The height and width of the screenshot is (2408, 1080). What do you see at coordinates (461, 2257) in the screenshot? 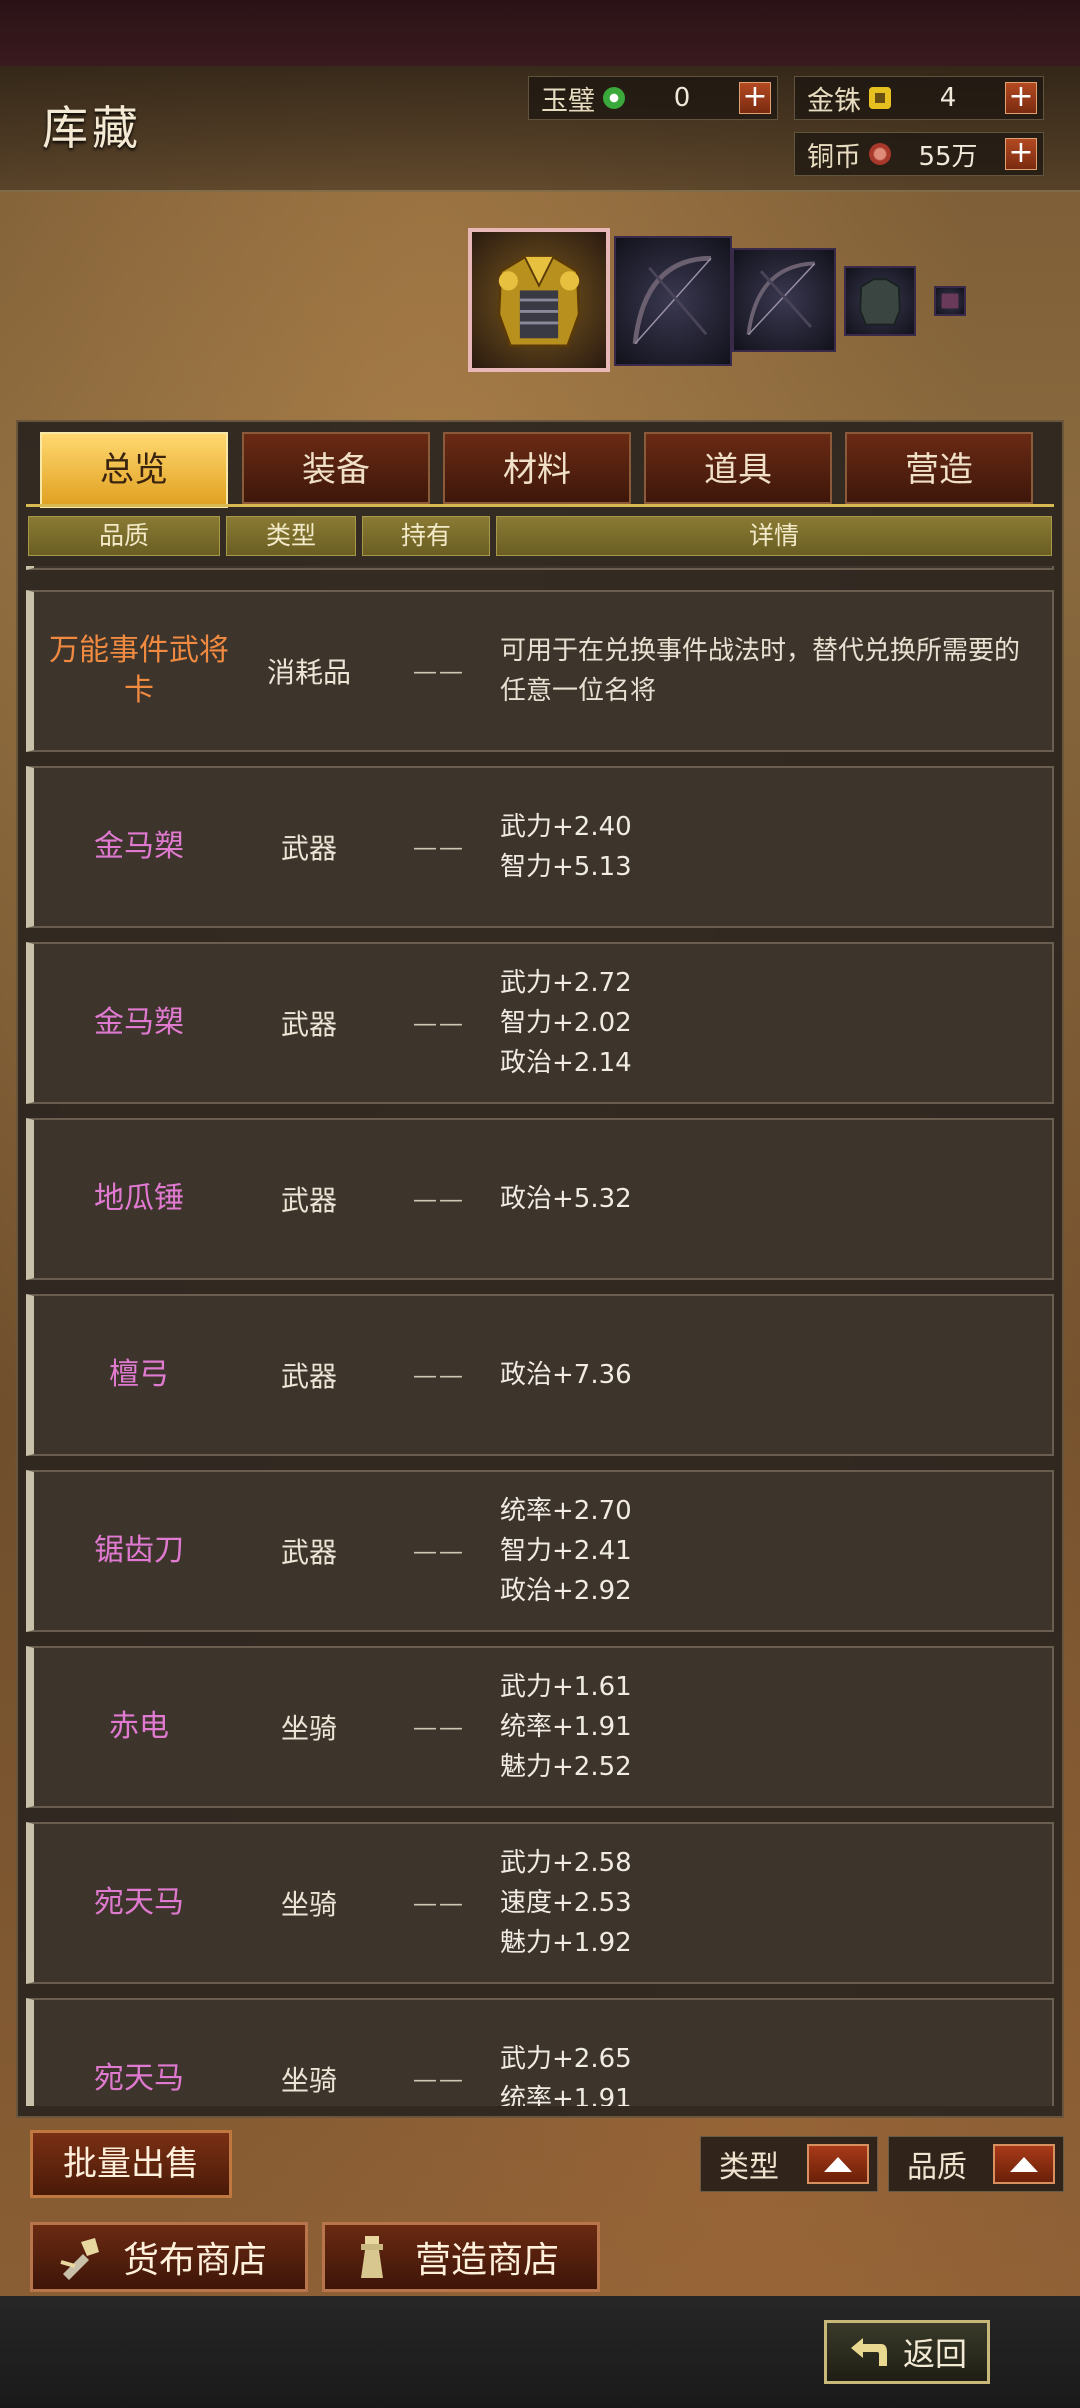
I see `construction-shop-button: 营造商店` at bounding box center [461, 2257].